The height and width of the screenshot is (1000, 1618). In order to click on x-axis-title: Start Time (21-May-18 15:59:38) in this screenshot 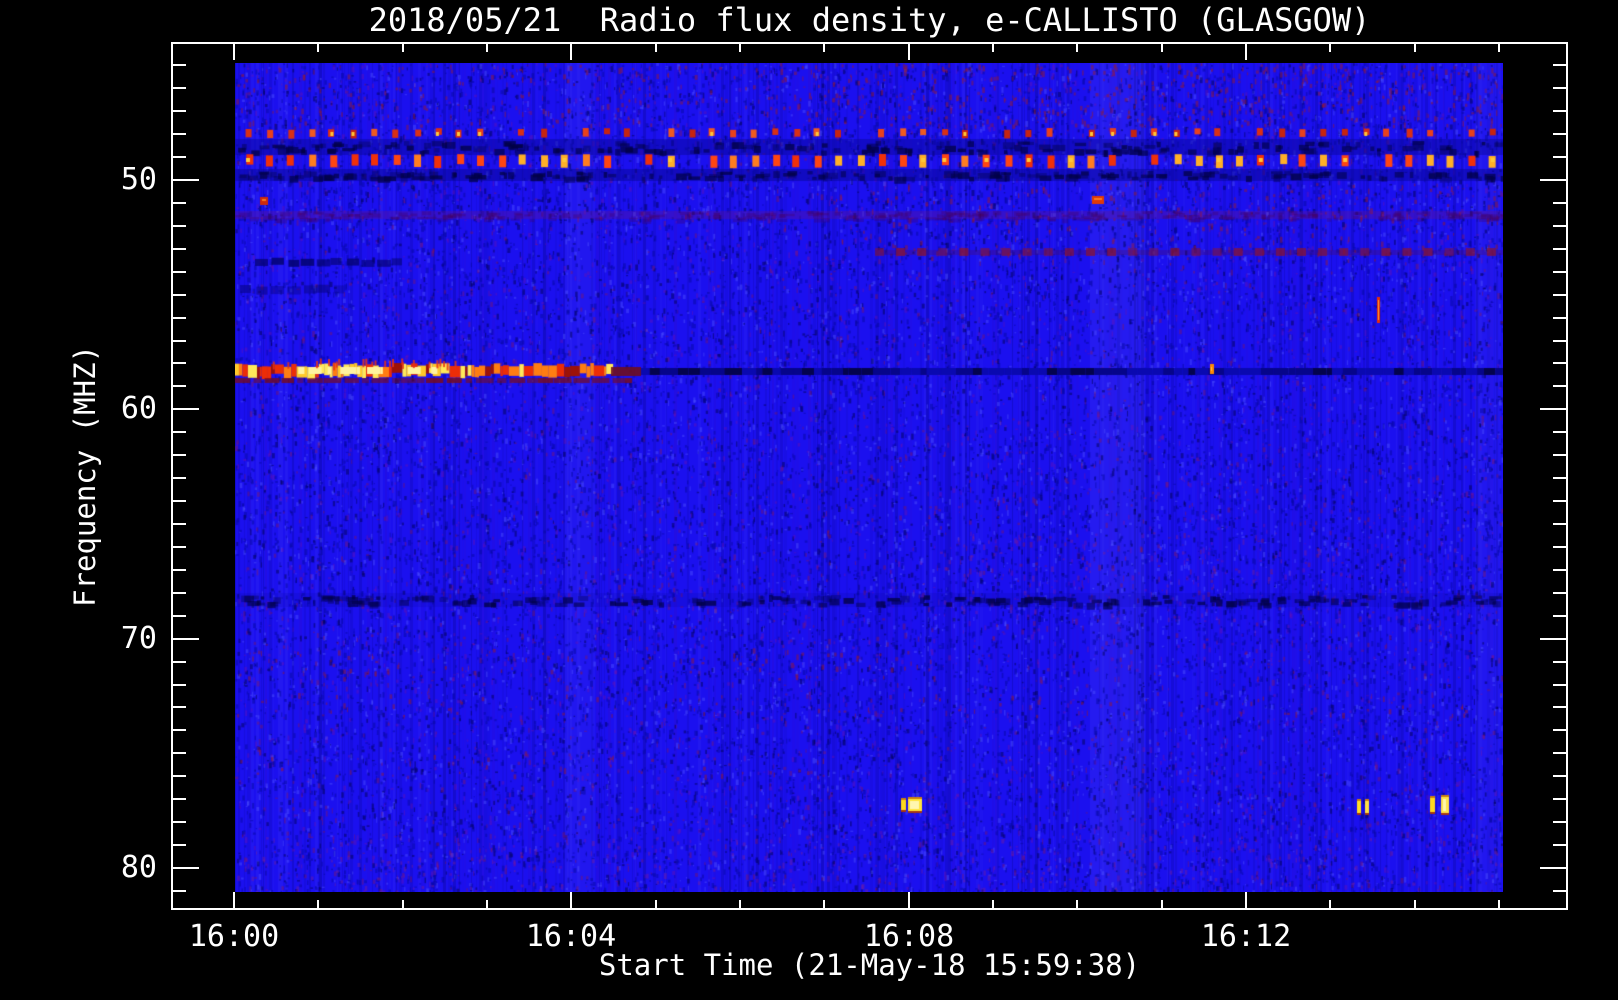, I will do `click(869, 965)`.